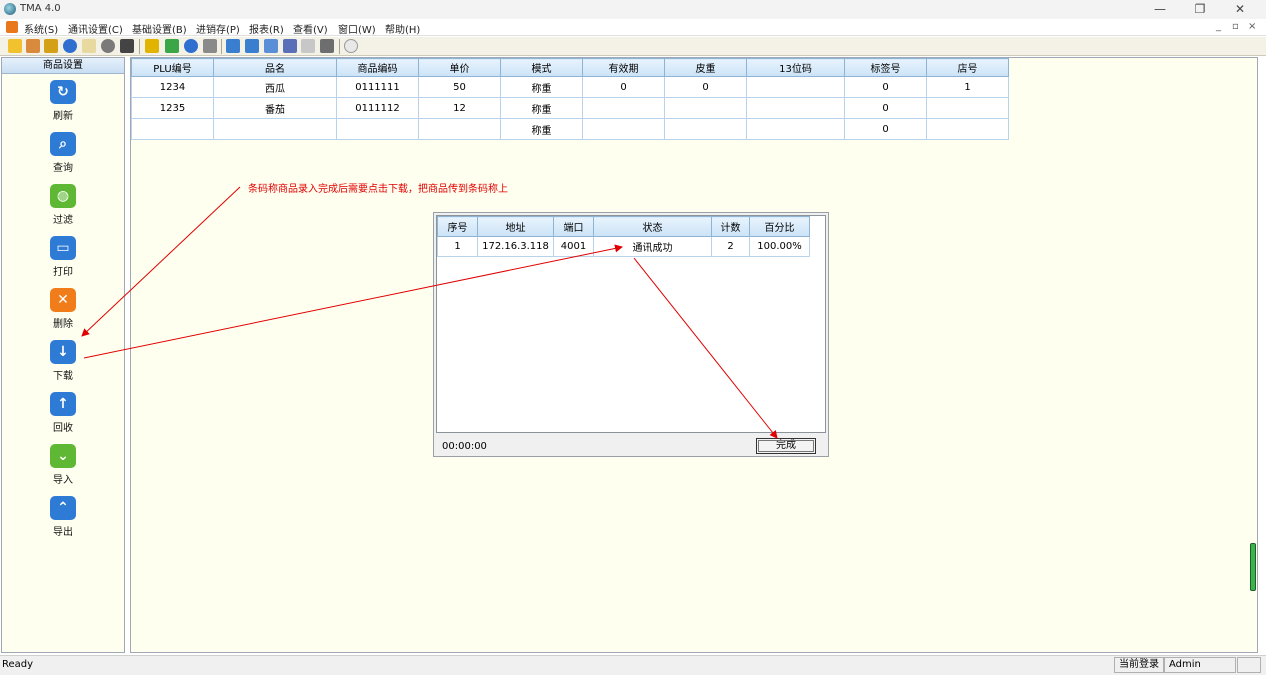 This screenshot has height=675, width=1266. I want to click on barcode-icon, so click(327, 46).